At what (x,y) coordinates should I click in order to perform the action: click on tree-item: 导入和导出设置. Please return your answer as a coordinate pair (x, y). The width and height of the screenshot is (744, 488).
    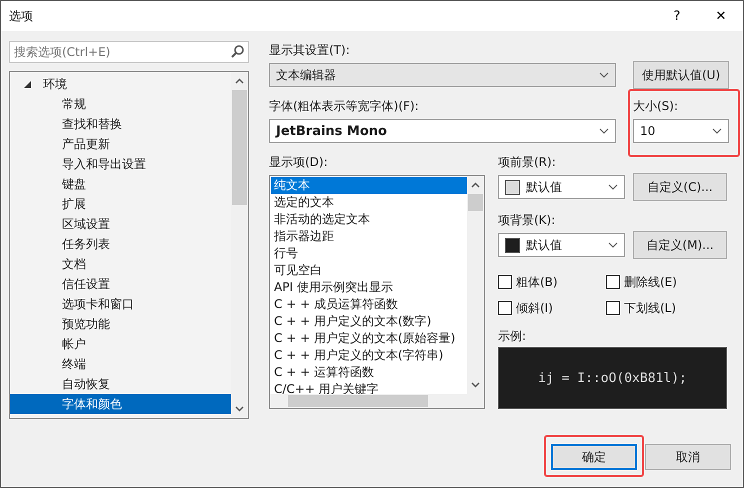
    Looking at the image, I should click on (120, 164).